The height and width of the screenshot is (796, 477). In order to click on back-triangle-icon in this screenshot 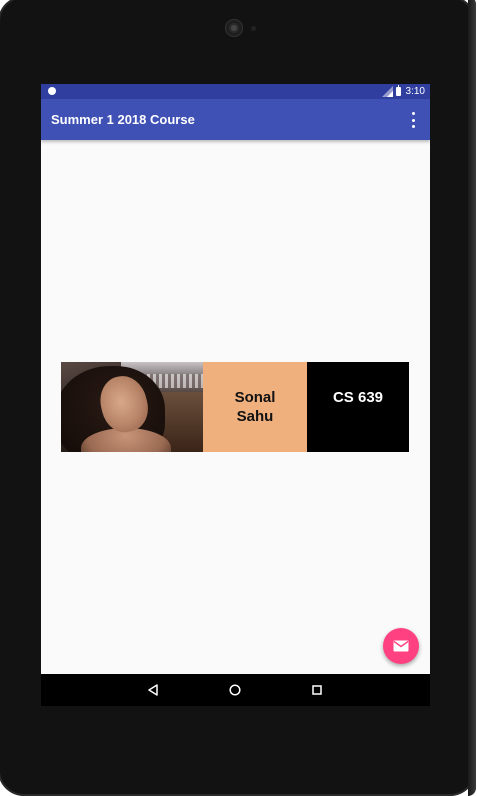, I will do `click(153, 690)`.